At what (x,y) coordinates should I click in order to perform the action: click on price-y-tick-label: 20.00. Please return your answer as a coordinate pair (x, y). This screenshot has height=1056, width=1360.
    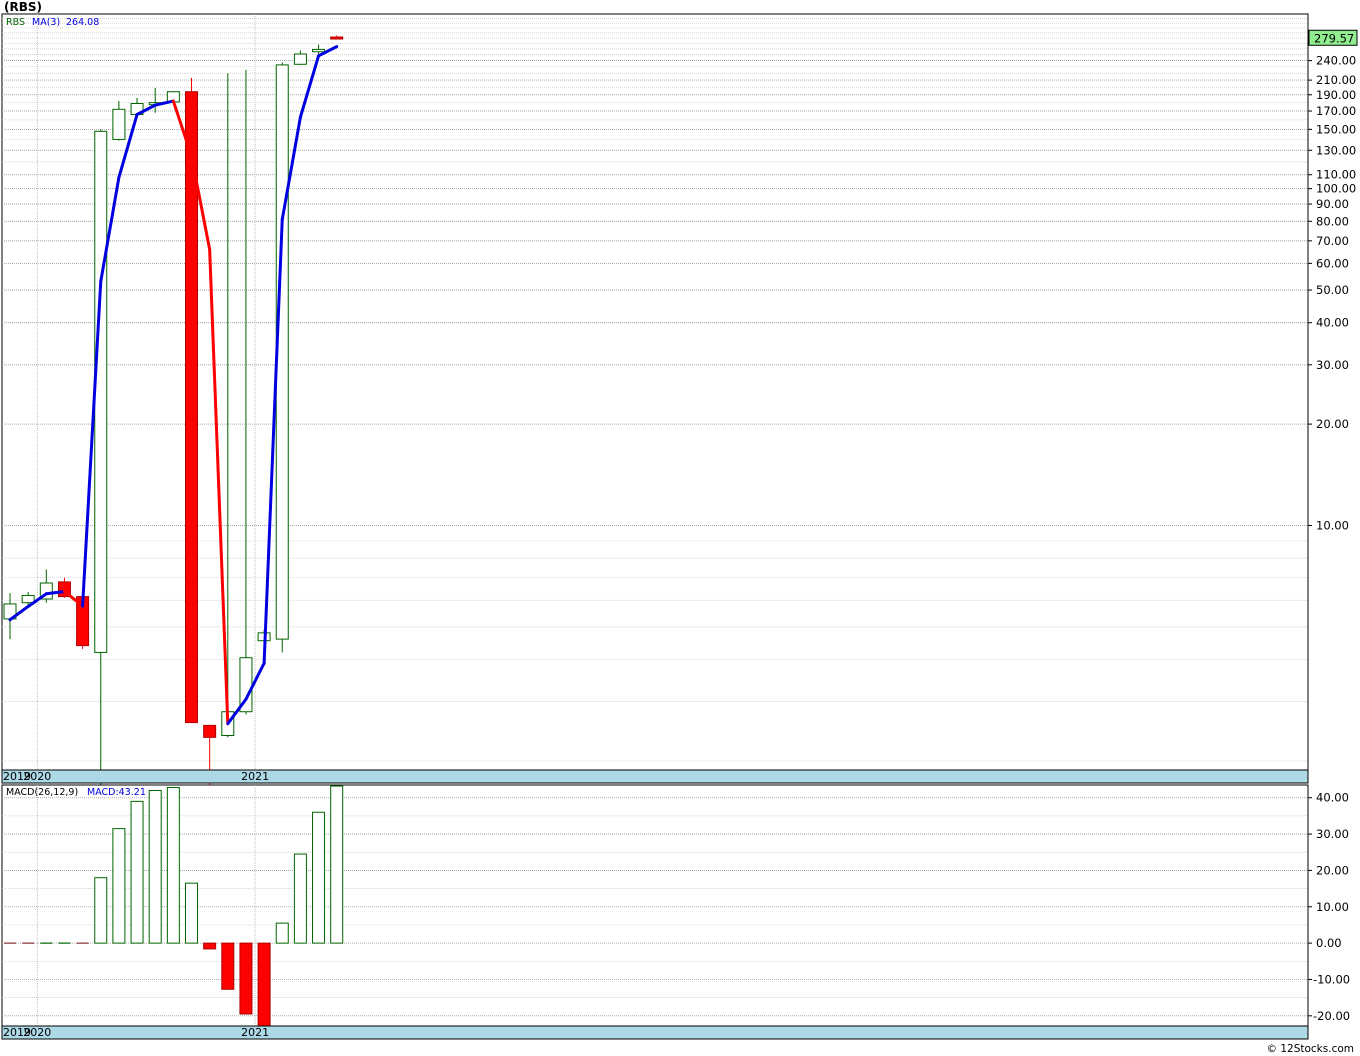
    Looking at the image, I should click on (1332, 424).